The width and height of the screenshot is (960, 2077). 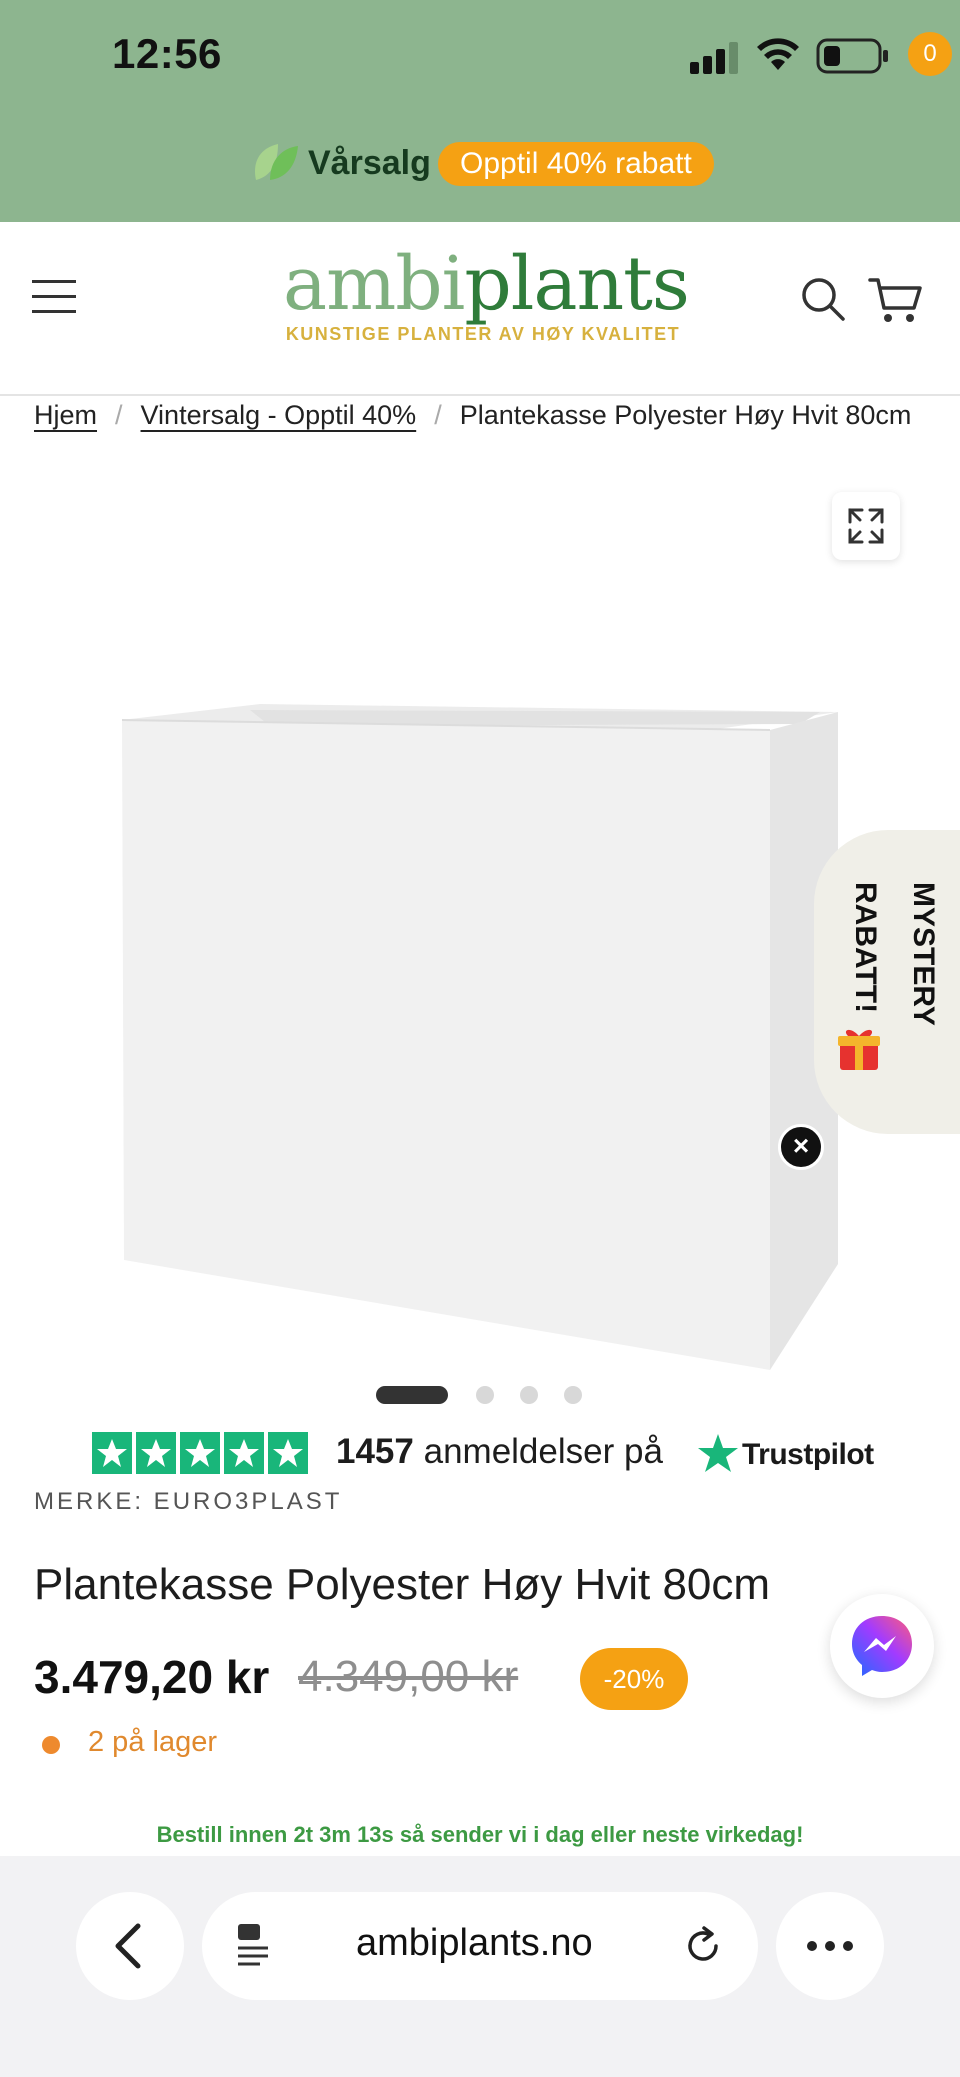 I want to click on search-icon, so click(x=823, y=299).